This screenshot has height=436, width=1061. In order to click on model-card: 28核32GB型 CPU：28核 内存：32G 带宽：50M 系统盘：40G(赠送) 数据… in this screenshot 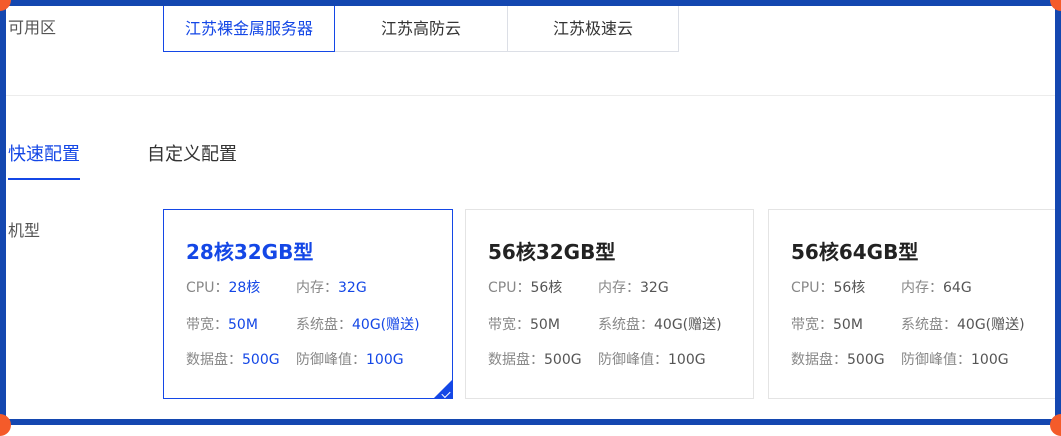, I will do `click(308, 304)`.